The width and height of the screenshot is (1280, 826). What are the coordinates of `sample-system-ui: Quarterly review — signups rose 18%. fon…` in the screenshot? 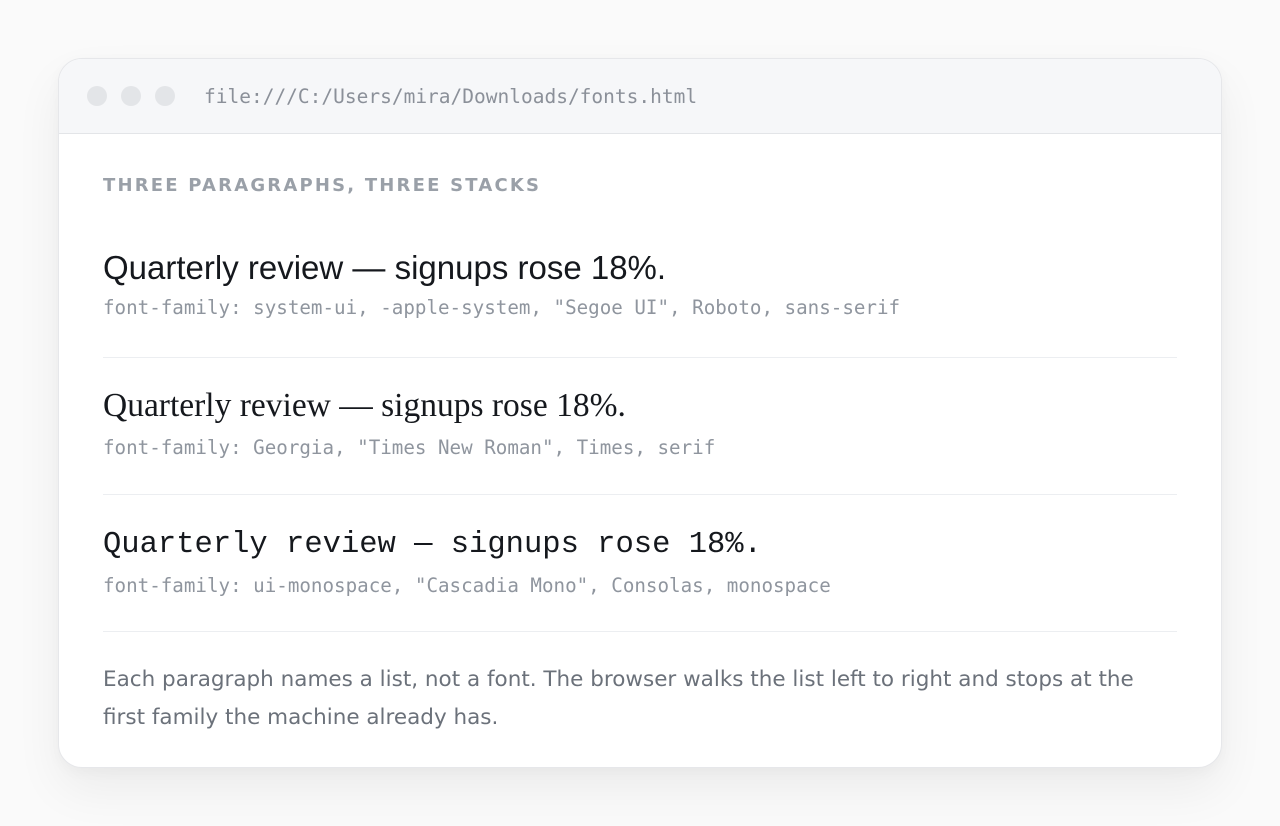 It's located at (640, 287).